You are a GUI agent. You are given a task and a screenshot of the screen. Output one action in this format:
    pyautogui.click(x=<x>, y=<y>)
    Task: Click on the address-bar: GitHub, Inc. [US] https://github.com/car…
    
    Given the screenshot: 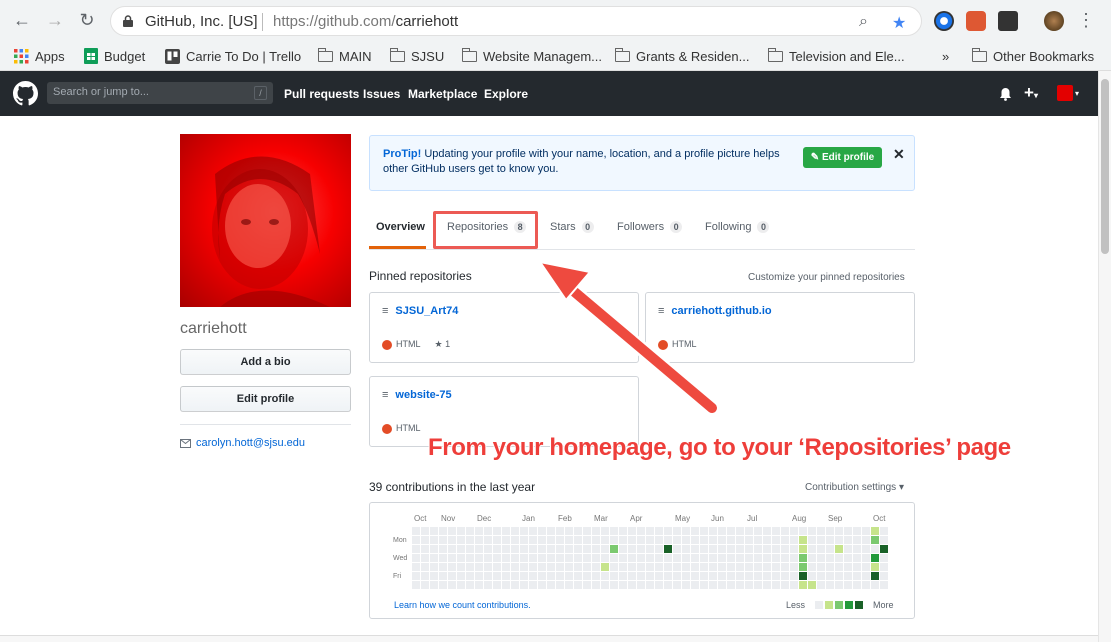 What is the action you would take?
    pyautogui.click(x=516, y=21)
    